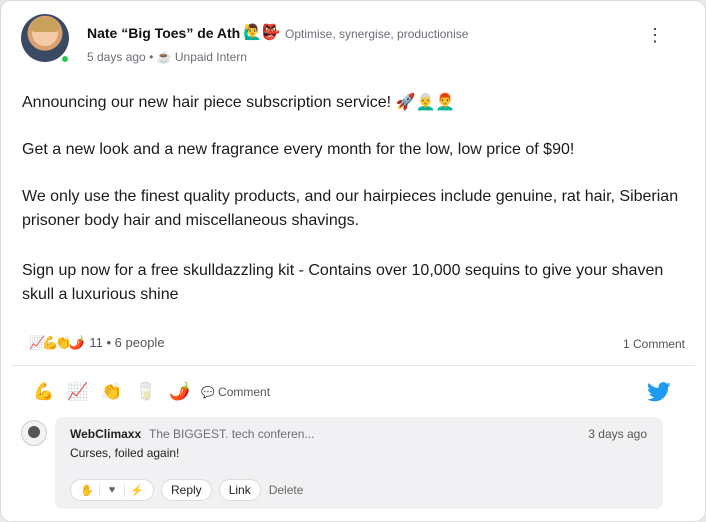 The height and width of the screenshot is (522, 706). What do you see at coordinates (208, 393) in the screenshot?
I see `speech-bubble-icon: 💬` at bounding box center [208, 393].